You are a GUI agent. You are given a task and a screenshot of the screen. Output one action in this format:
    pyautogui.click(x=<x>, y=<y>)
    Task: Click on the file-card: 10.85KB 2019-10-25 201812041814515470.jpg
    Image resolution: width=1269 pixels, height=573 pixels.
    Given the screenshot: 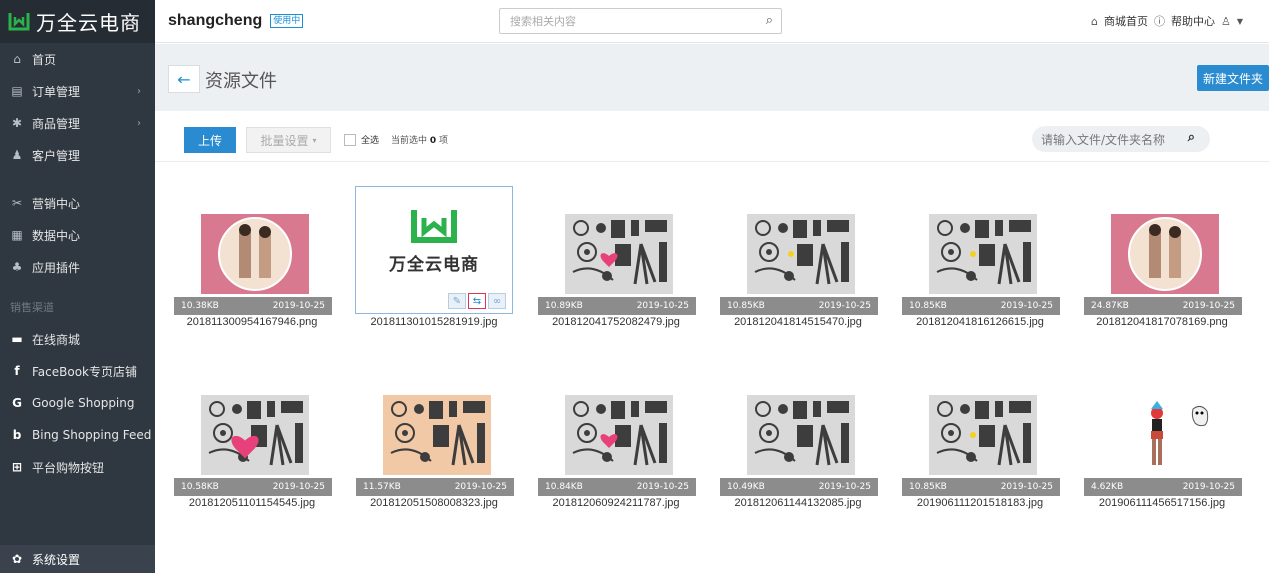 What is the action you would take?
    pyautogui.click(x=798, y=247)
    